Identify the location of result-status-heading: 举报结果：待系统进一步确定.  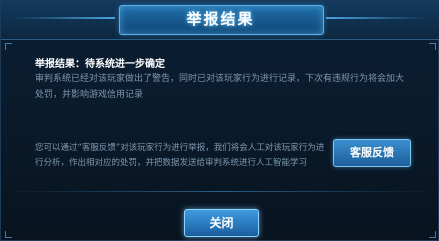
(100, 64).